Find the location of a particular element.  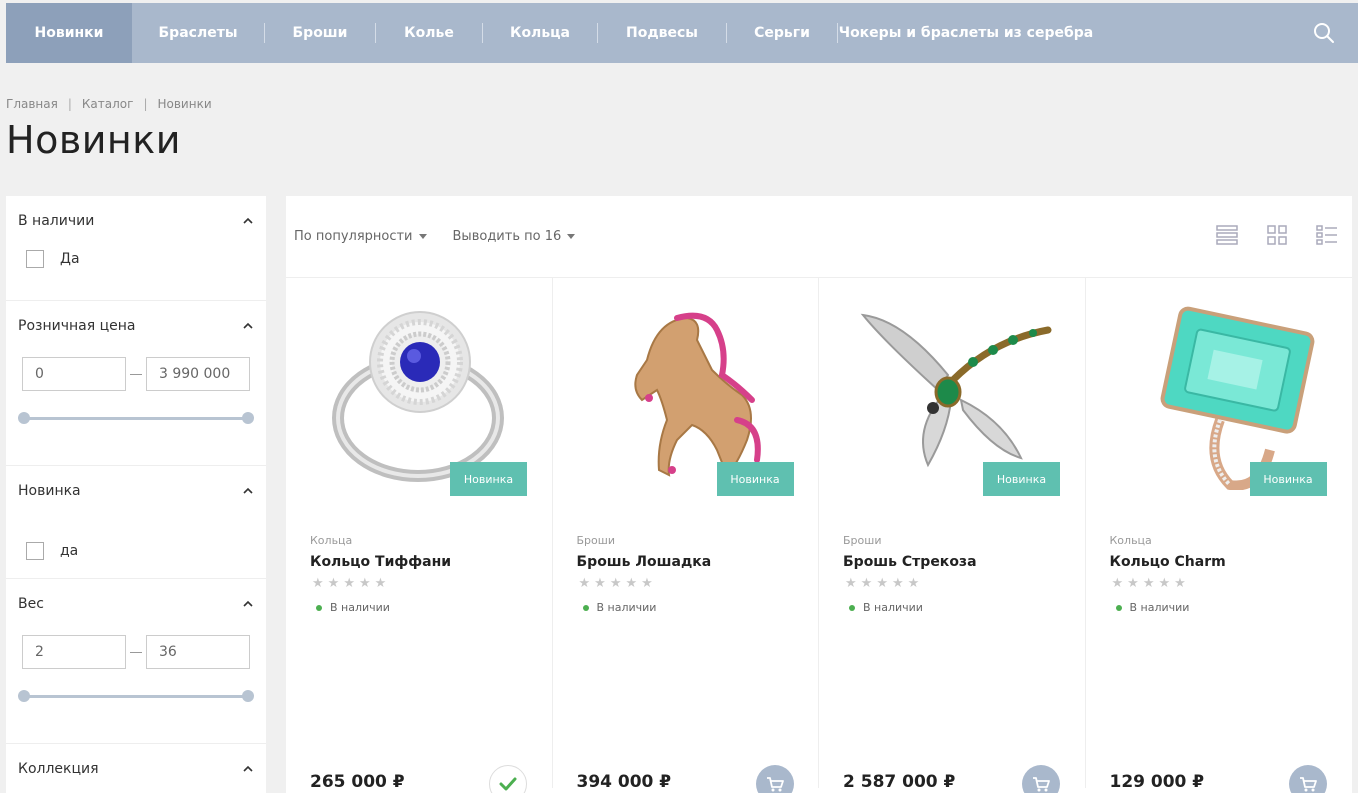

weight-max-input: 36 is located at coordinates (198, 652).